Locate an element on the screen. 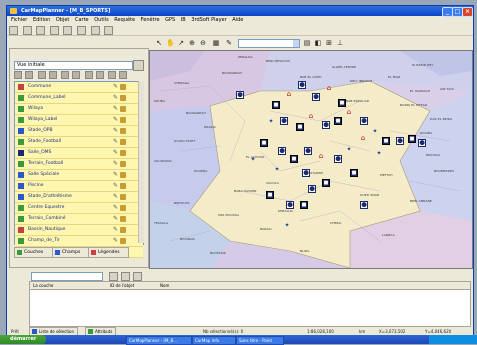  tab-legendes: Légendes is located at coordinates (108, 252).